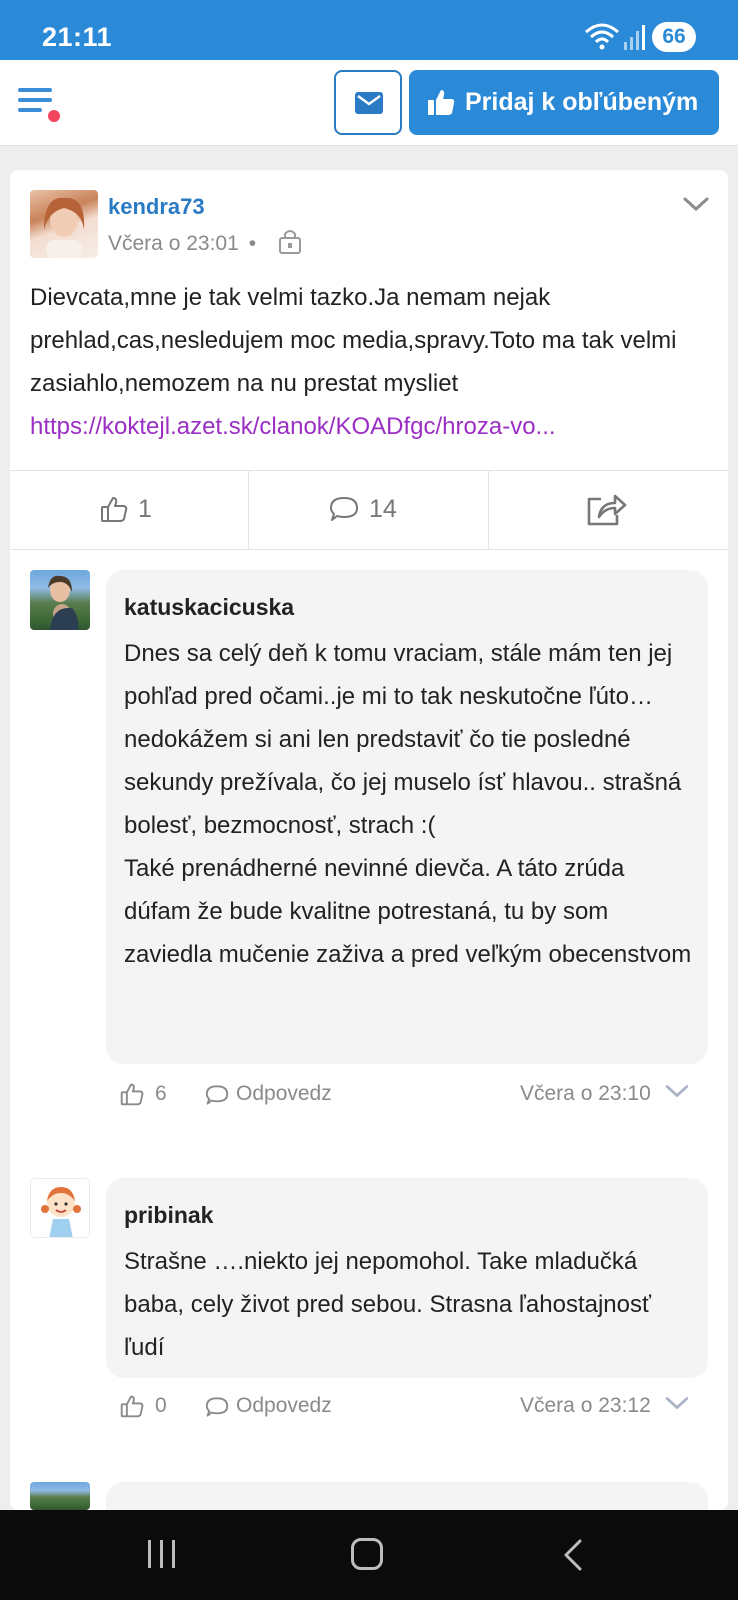  What do you see at coordinates (602, 36) in the screenshot?
I see `wifi-icon` at bounding box center [602, 36].